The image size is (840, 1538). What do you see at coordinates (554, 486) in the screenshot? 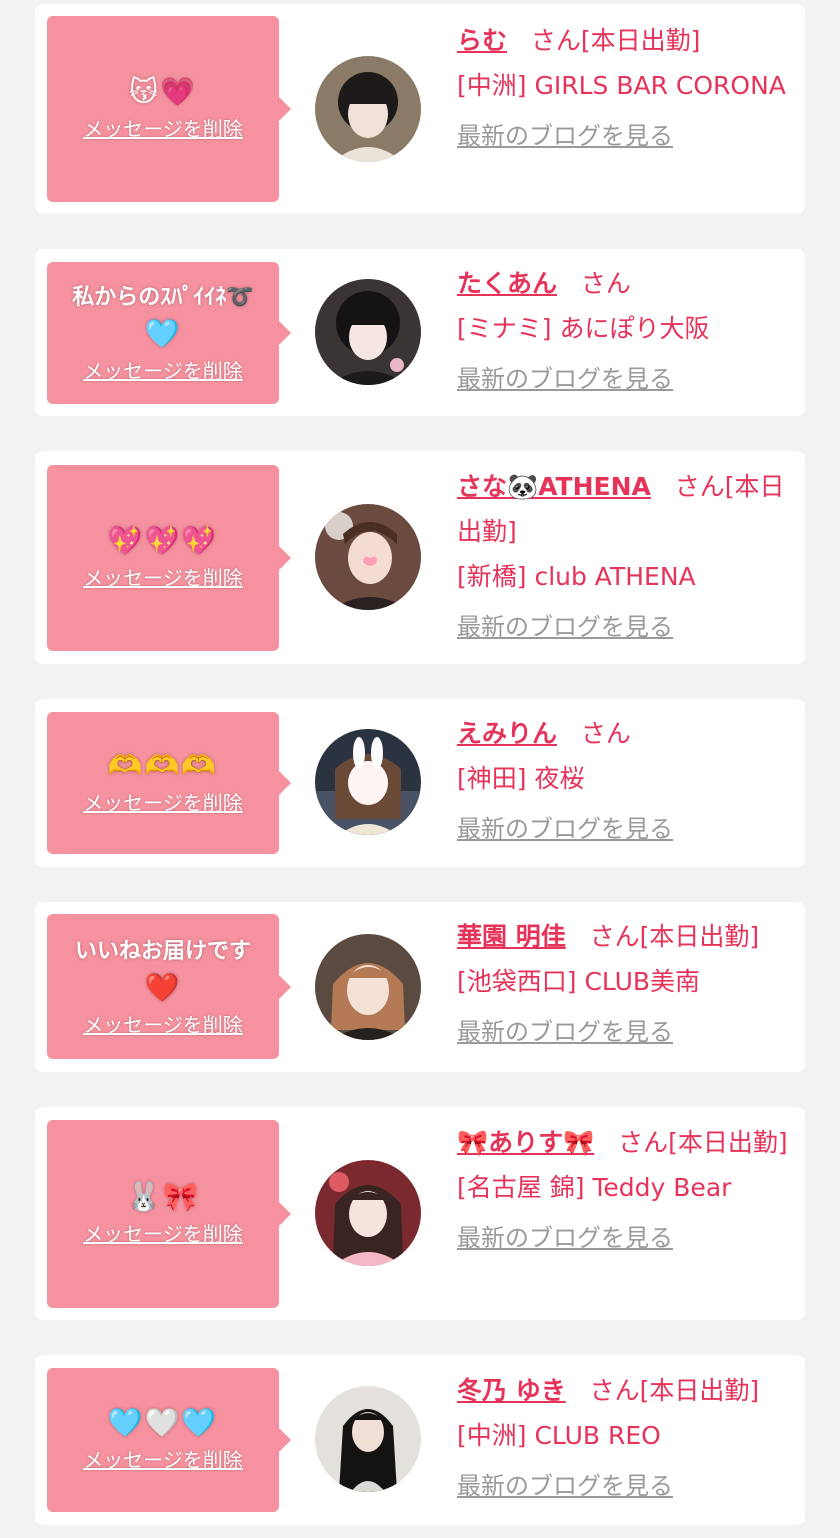
I see `cast-name-link: さな🐼ATHENA` at bounding box center [554, 486].